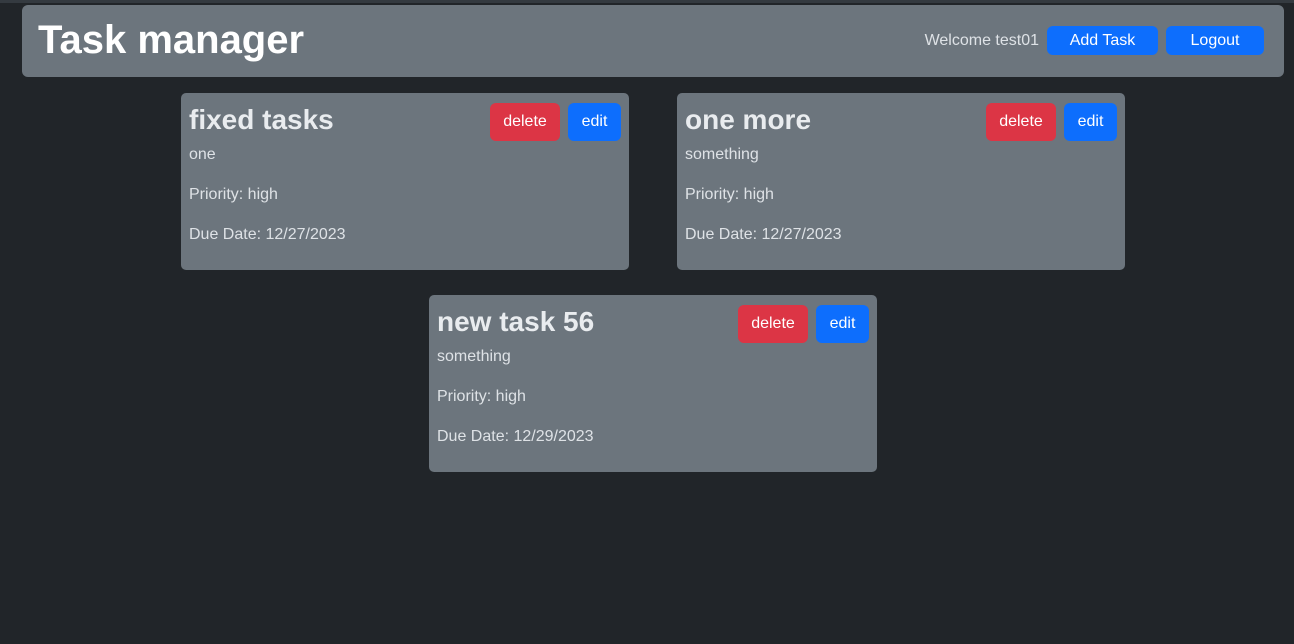 The image size is (1294, 644). Describe the element at coordinates (1215, 40) in the screenshot. I see `logout-button: Logout` at that location.